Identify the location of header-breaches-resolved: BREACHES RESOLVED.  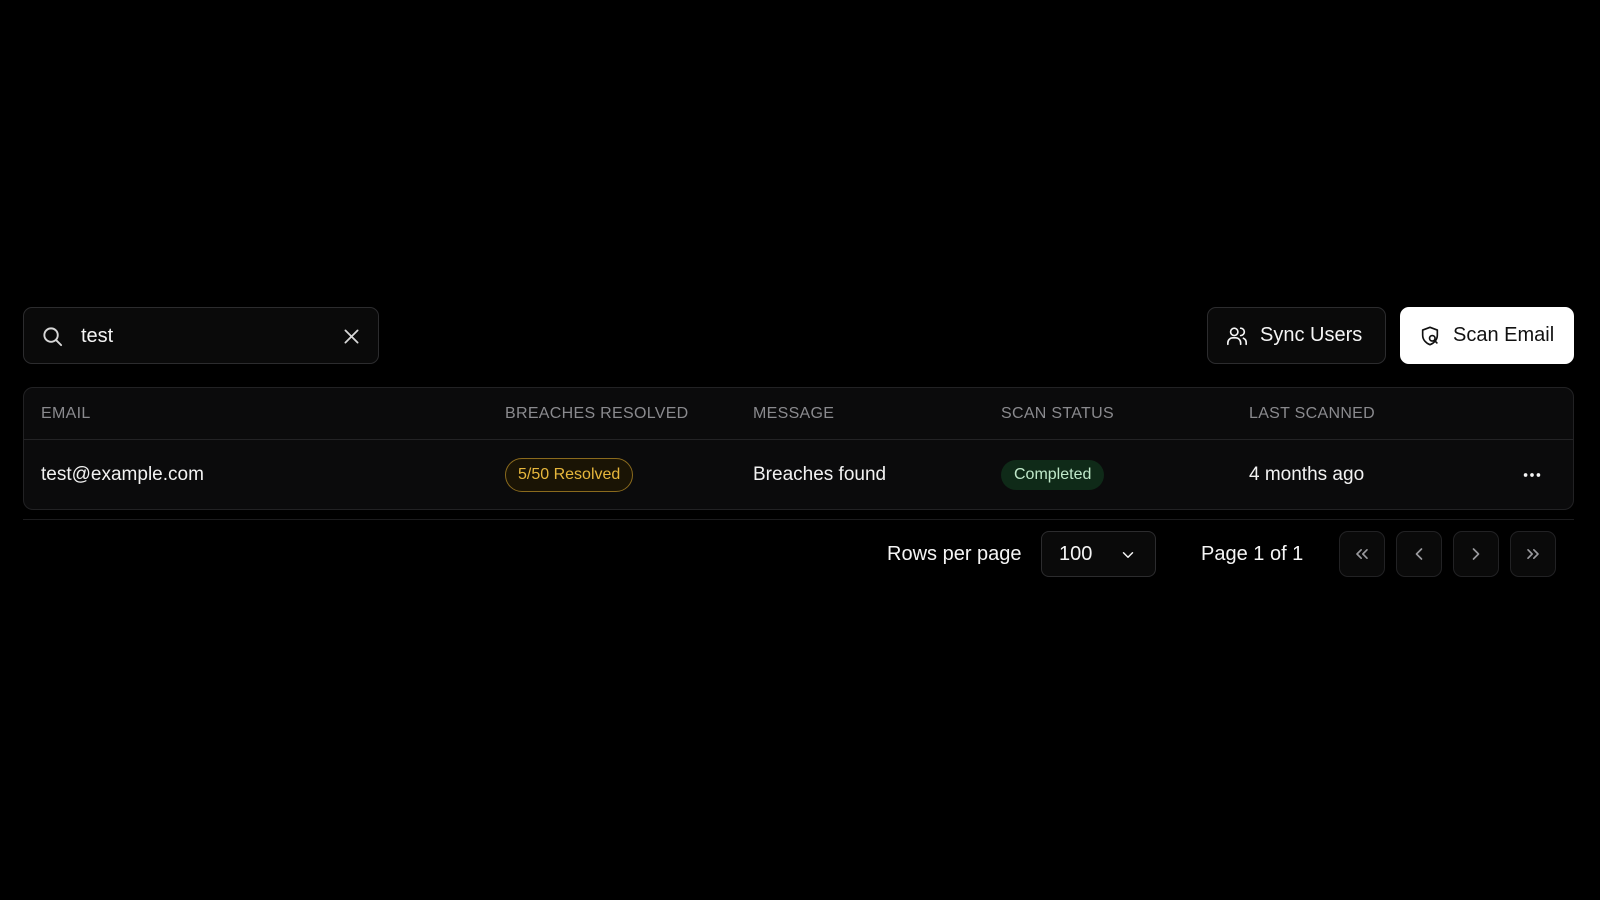
(597, 414).